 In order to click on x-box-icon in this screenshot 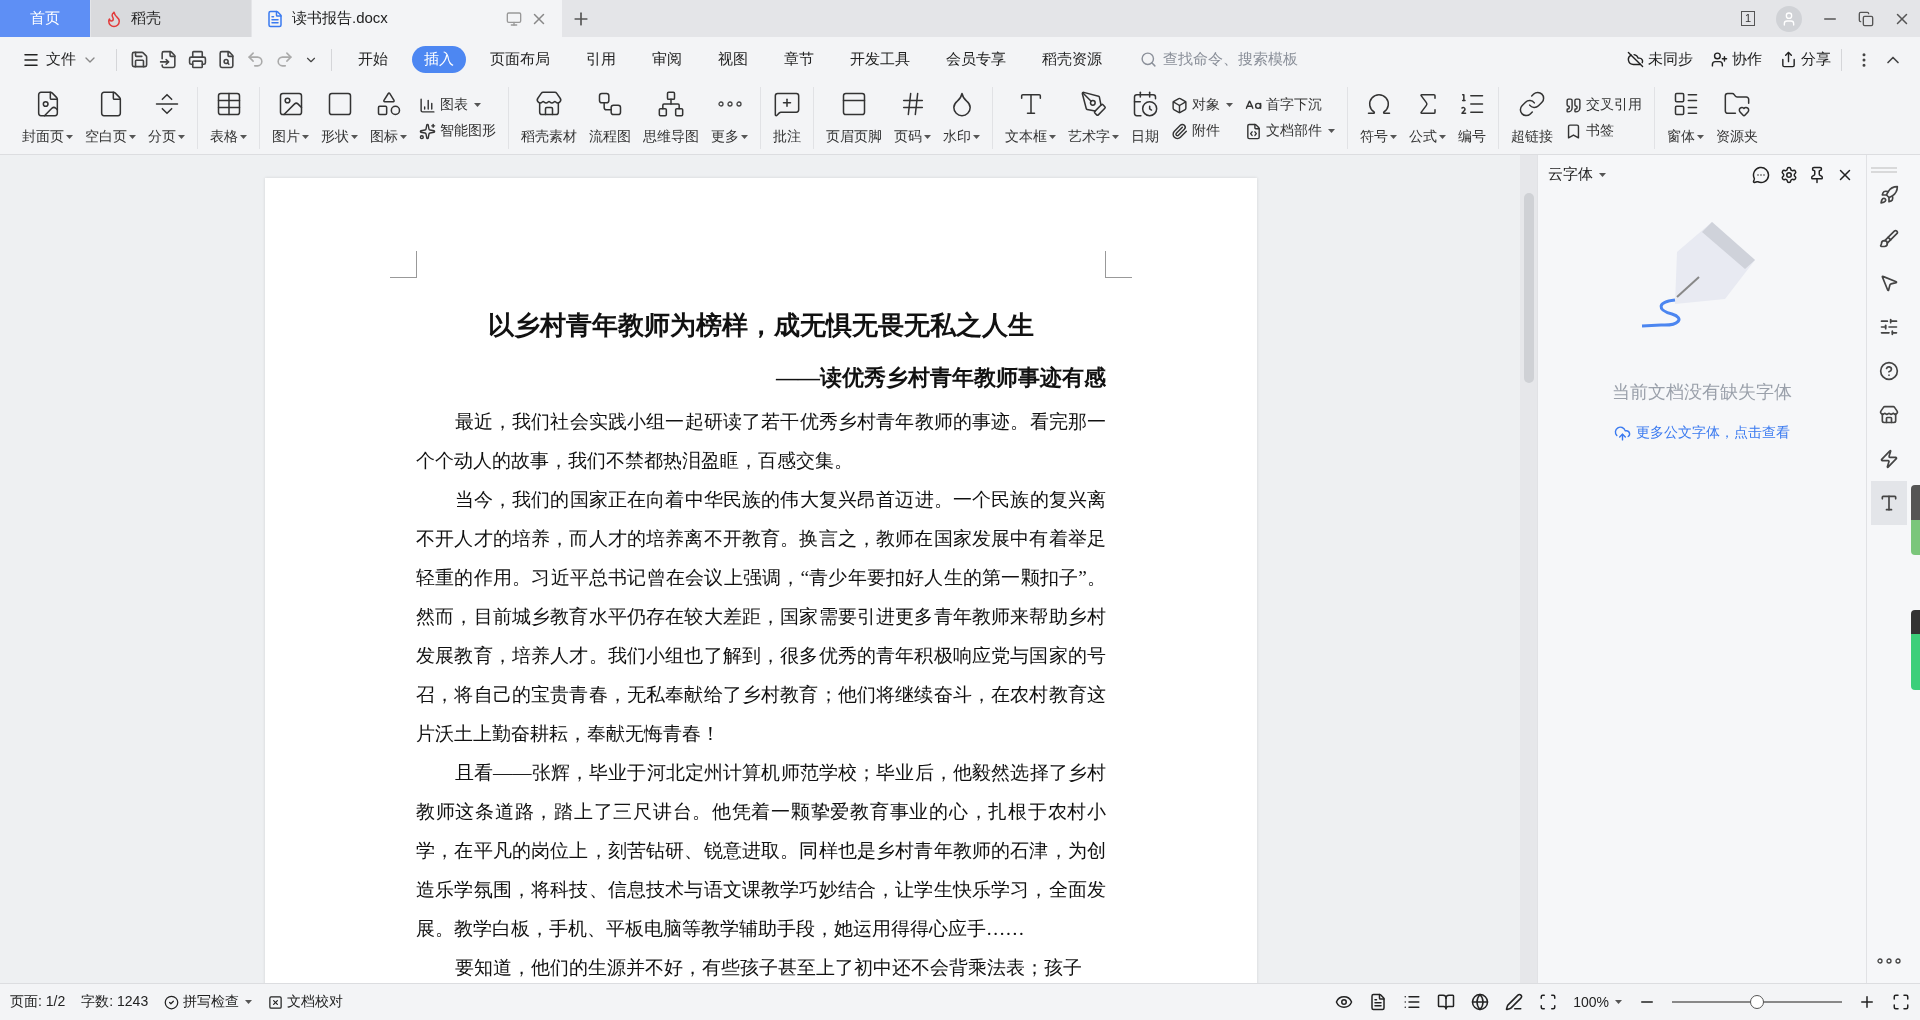, I will do `click(276, 1002)`.